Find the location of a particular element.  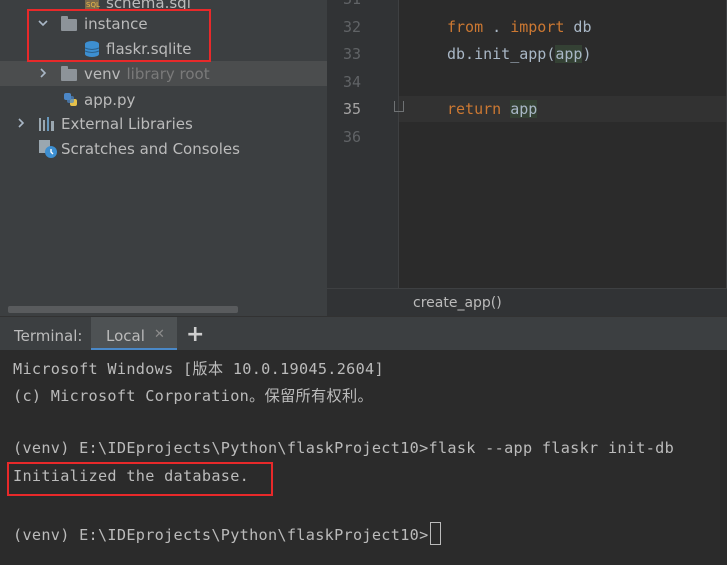

tree-item-label: venv is located at coordinates (102, 73).